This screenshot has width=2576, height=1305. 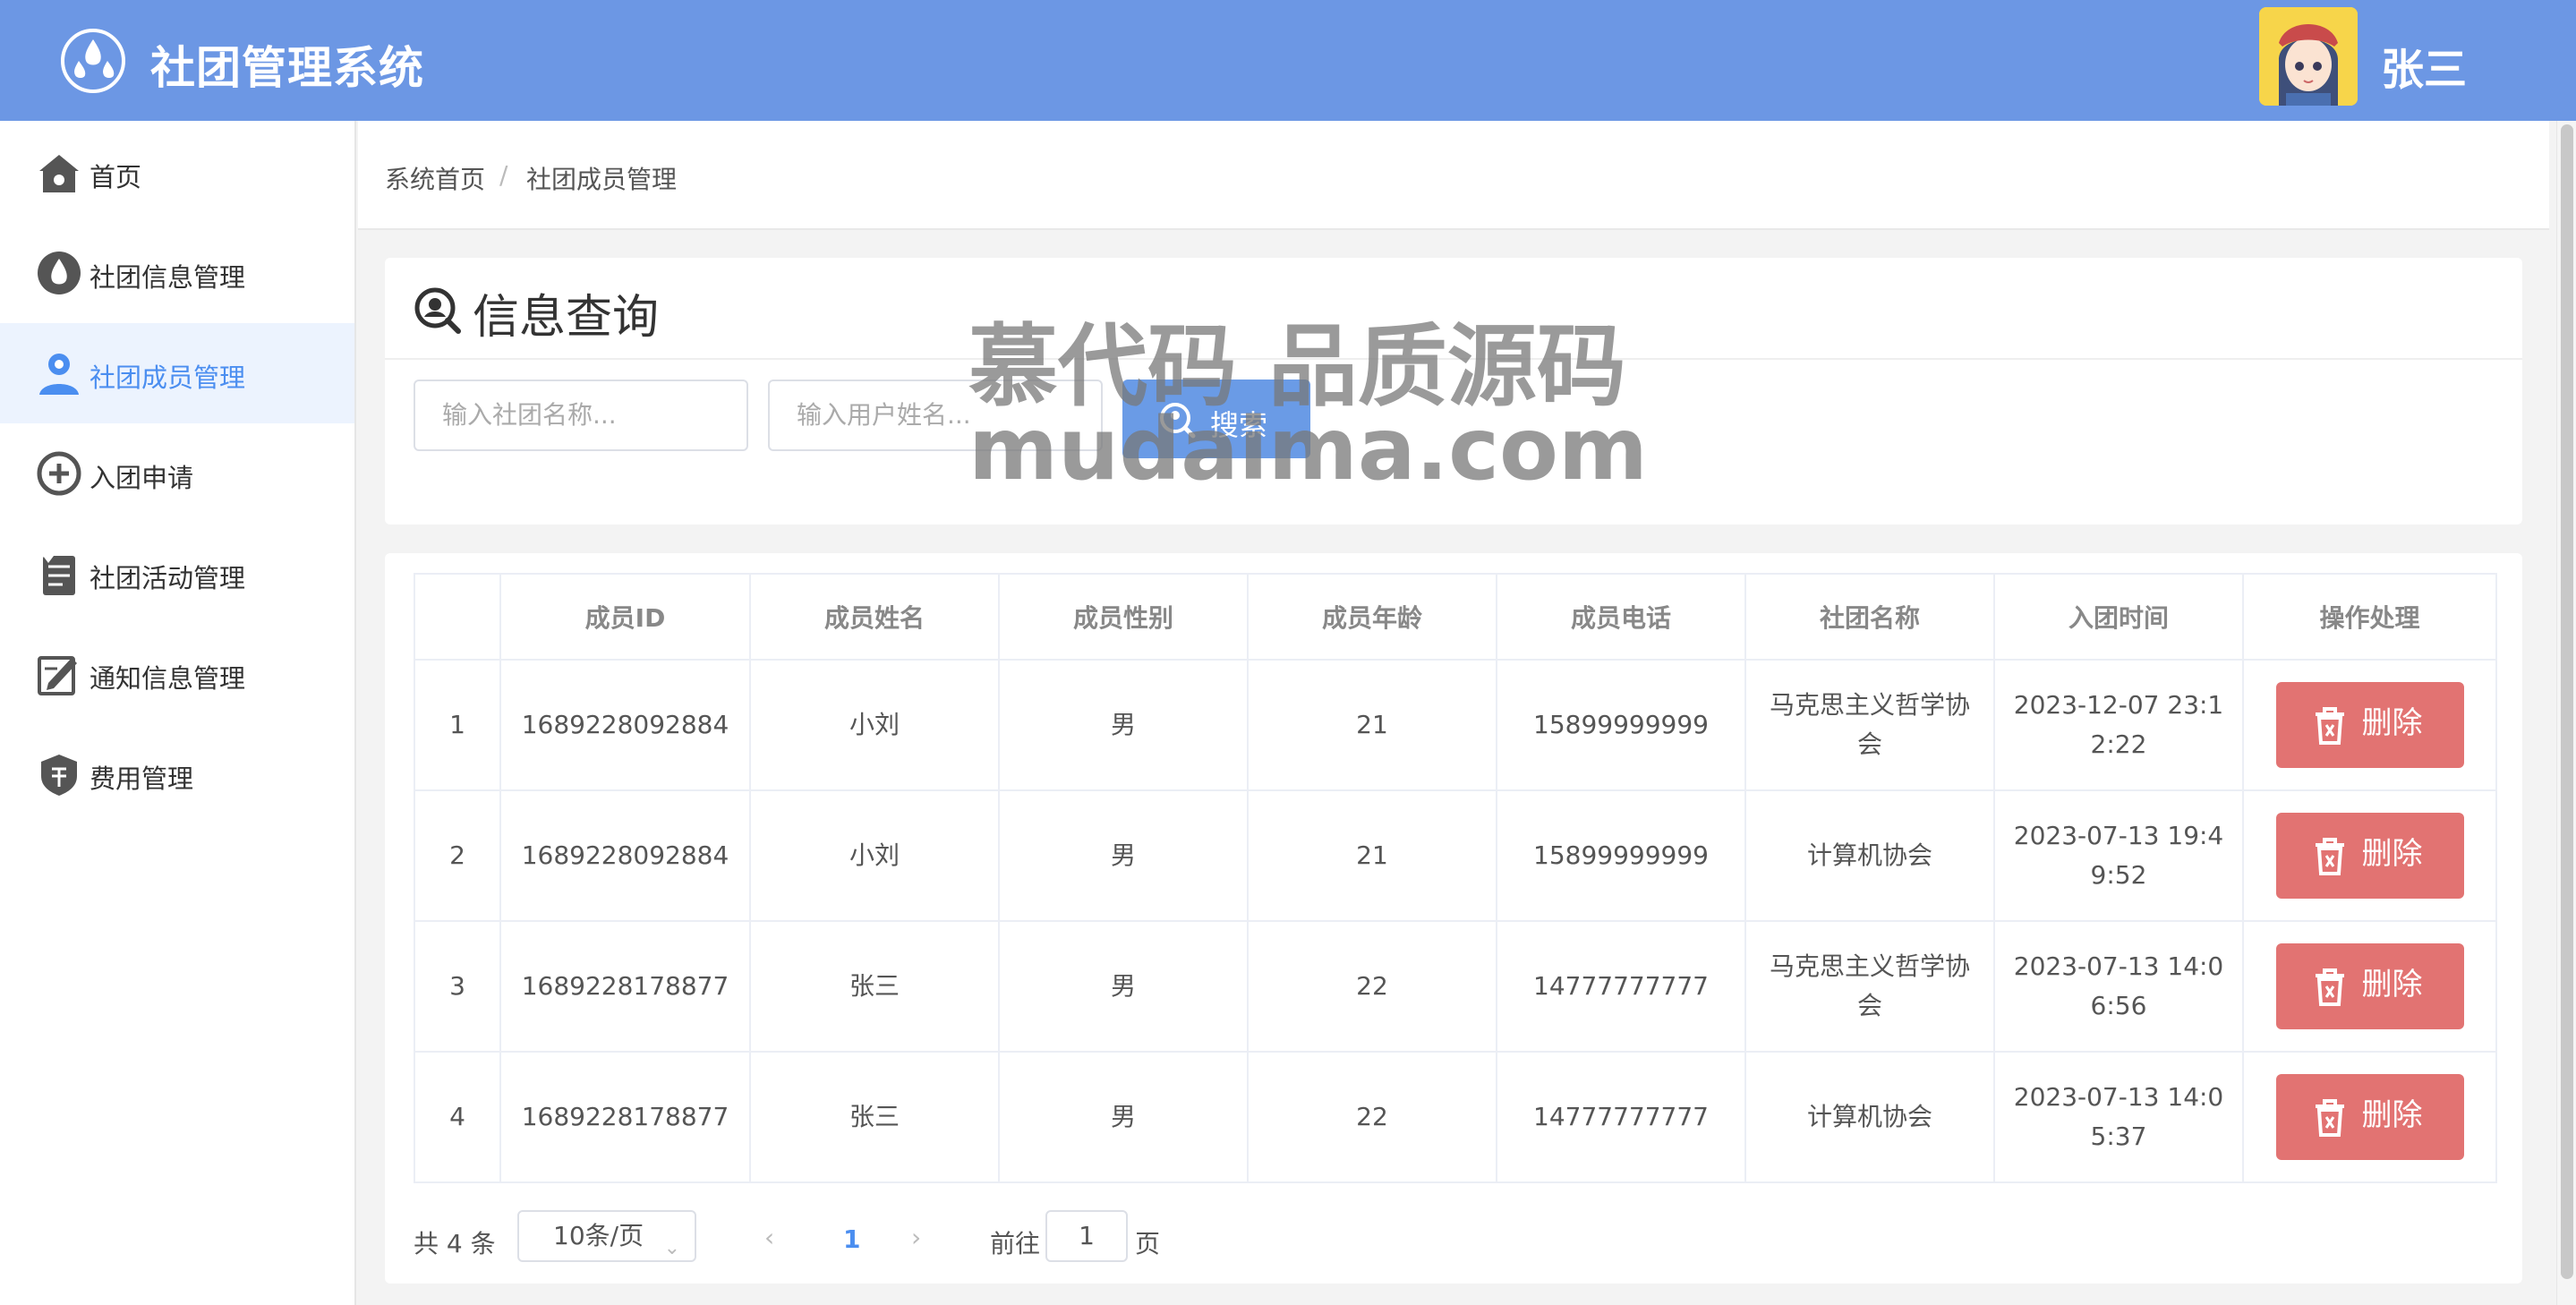 What do you see at coordinates (916, 1237) in the screenshot?
I see `next-page-icon: ›` at bounding box center [916, 1237].